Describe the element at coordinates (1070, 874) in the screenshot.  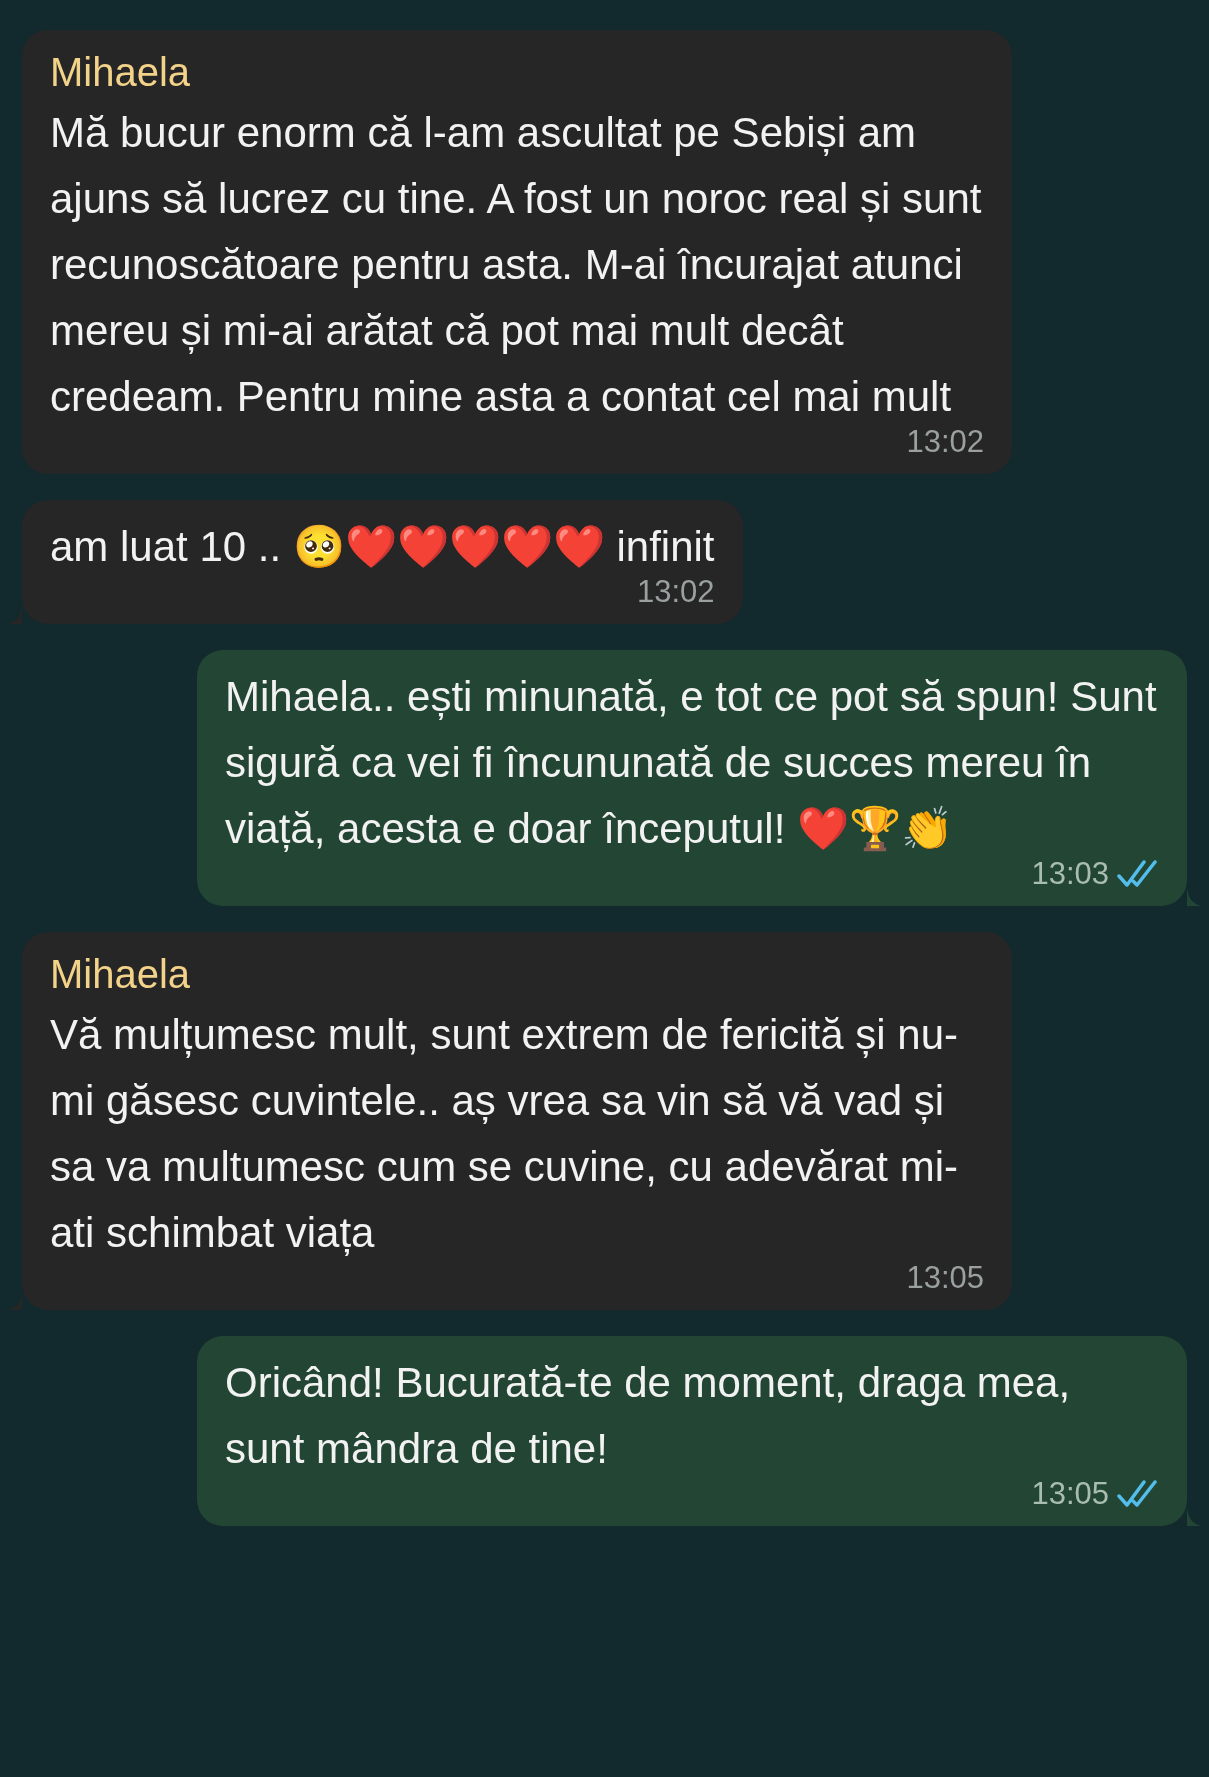
I see `message-time: 13:03` at that location.